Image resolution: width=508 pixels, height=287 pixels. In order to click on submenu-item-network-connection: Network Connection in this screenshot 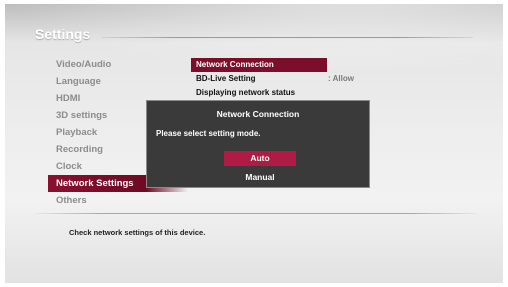, I will do `click(259, 65)`.